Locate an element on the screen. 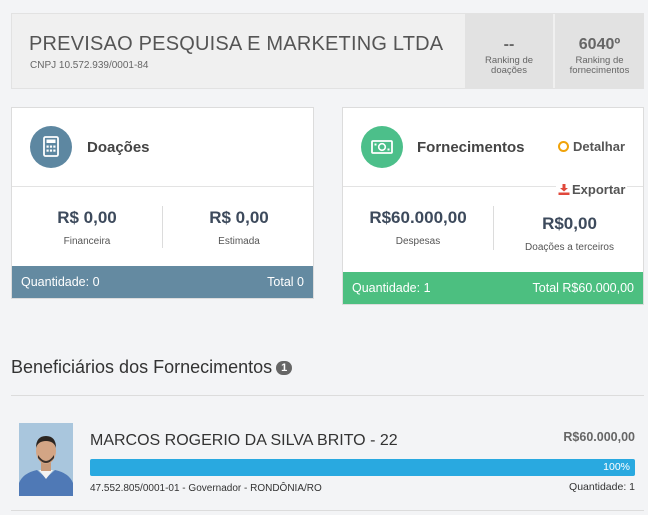 This screenshot has width=648, height=515. supplies-ranking-label: Ranking de fornecimentos is located at coordinates (599, 65).